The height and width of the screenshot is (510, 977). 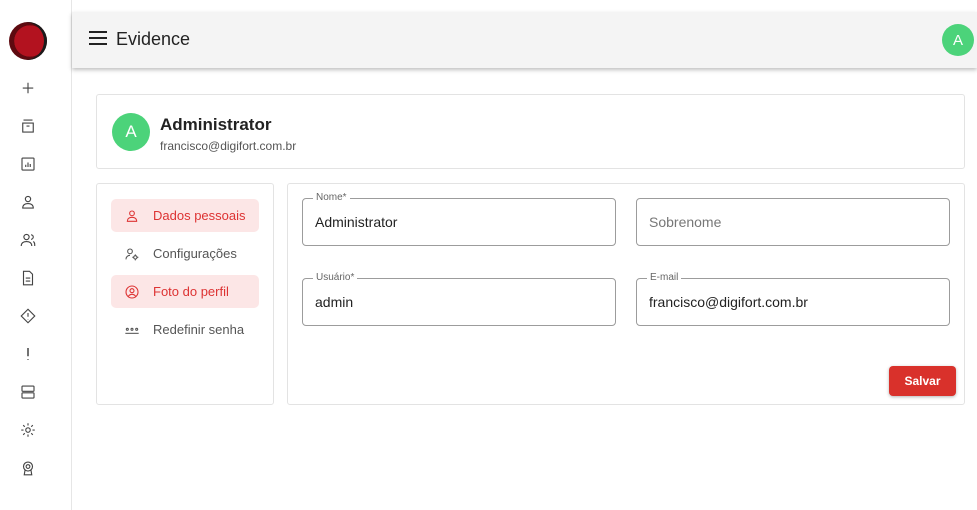 I want to click on app-logo, so click(x=28, y=41).